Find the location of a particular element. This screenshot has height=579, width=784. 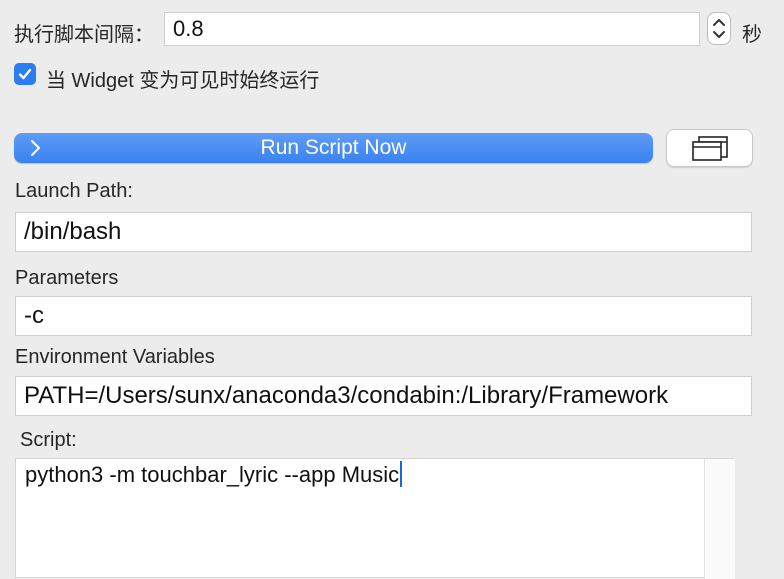

environment-label: Environment Variables is located at coordinates (115, 357).